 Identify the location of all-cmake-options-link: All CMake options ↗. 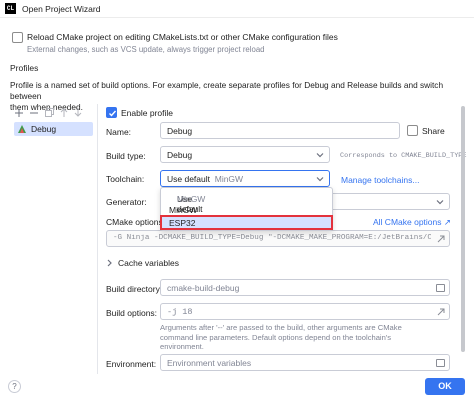
(412, 222).